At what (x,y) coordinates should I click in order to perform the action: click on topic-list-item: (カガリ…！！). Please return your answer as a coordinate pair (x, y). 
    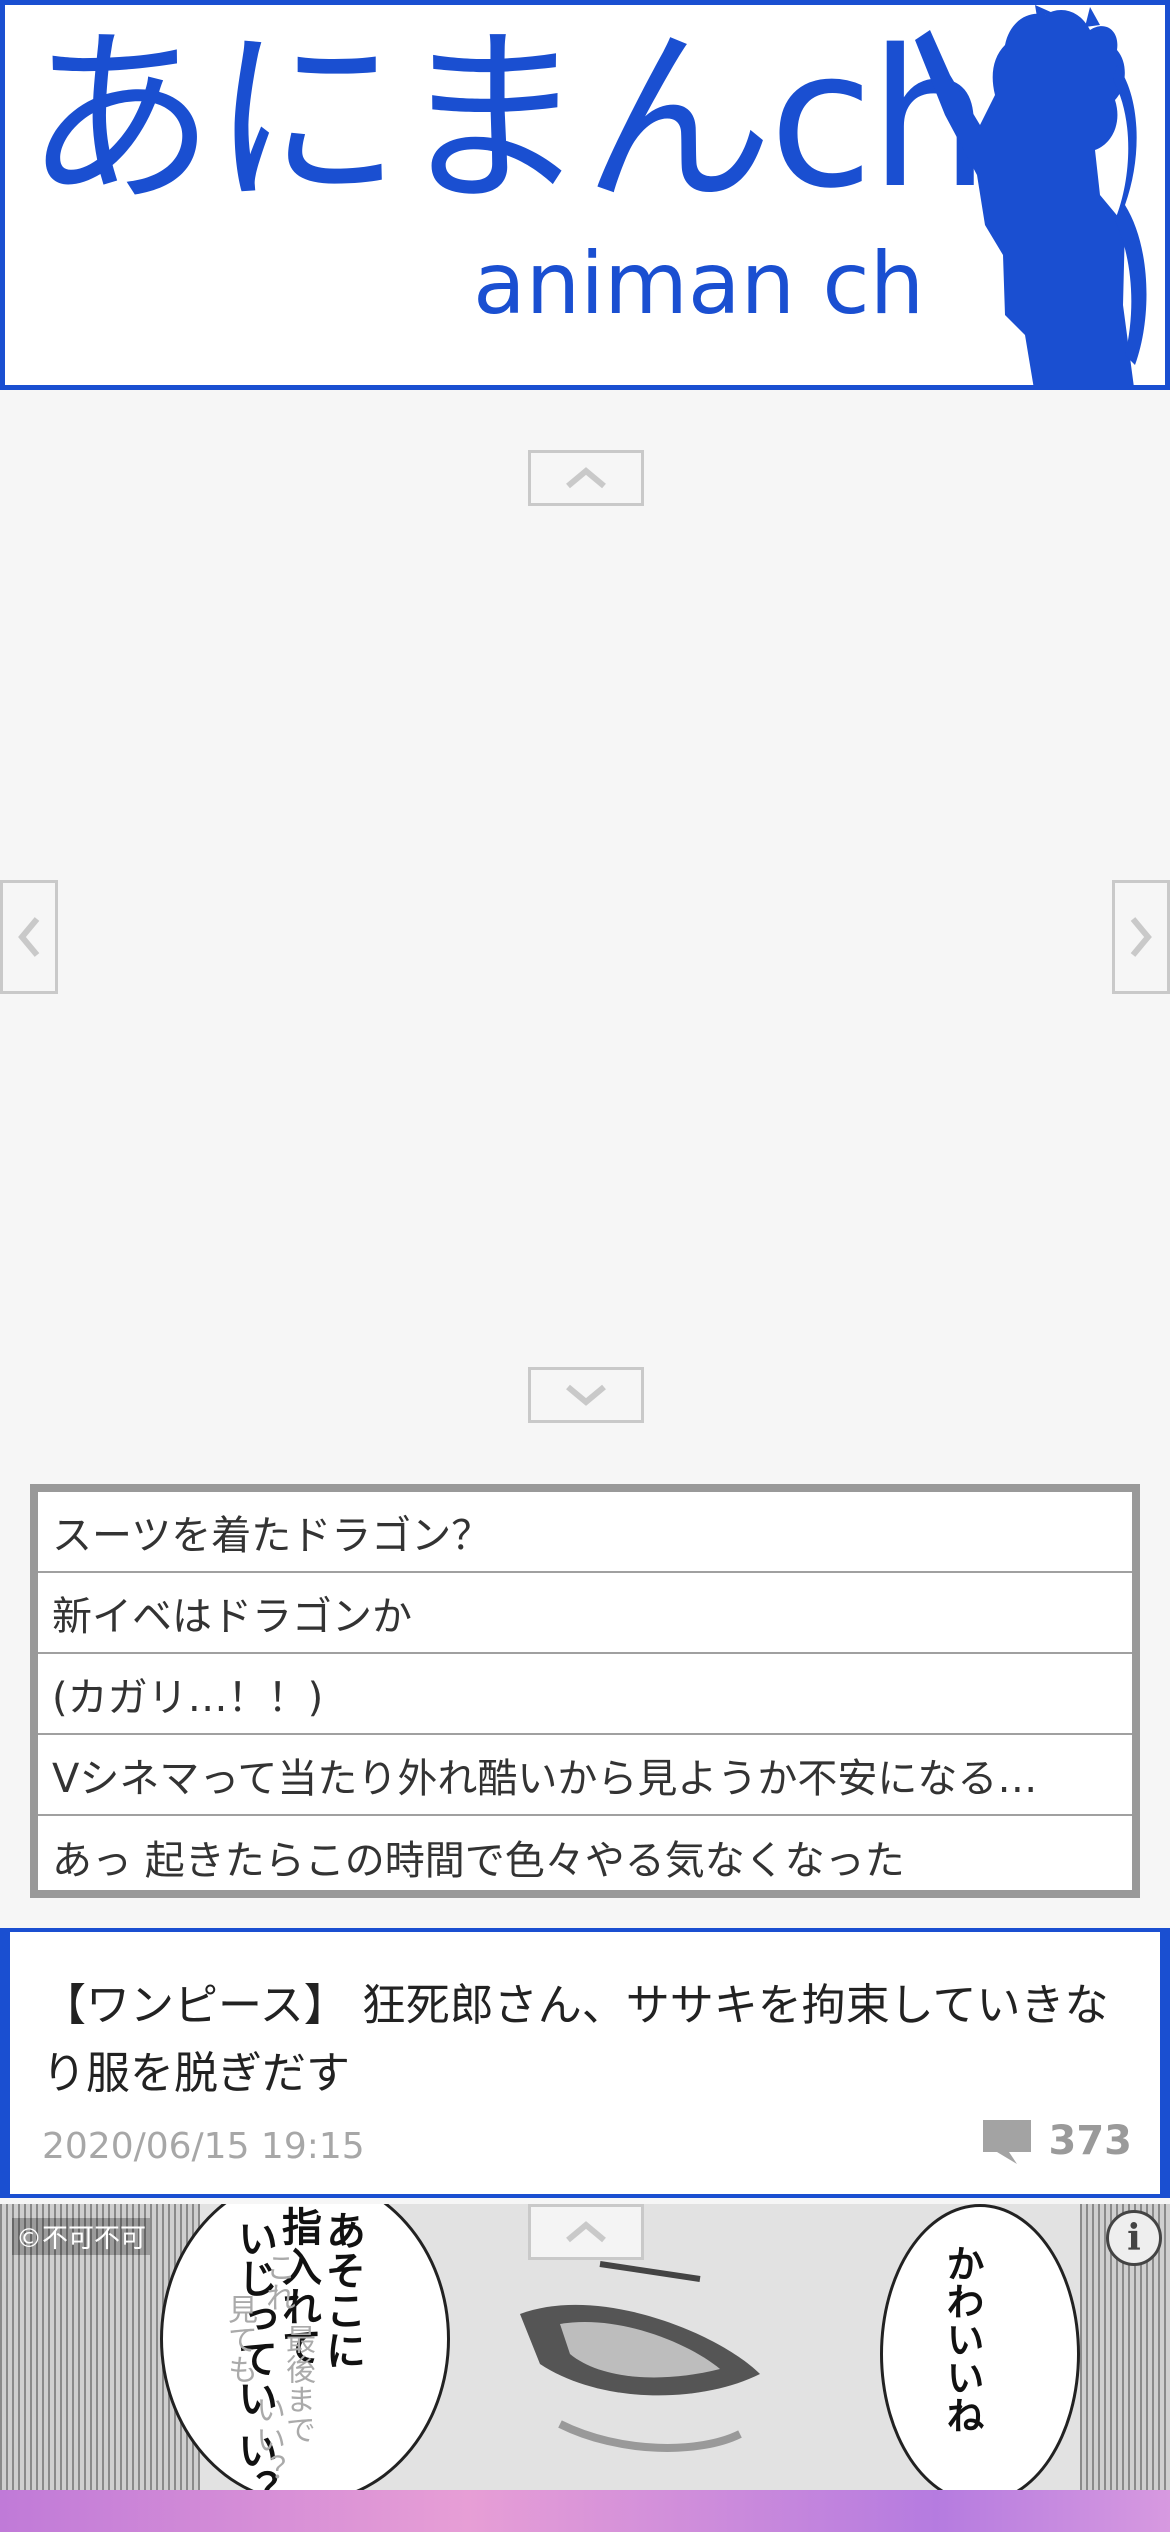
    Looking at the image, I should click on (585, 1694).